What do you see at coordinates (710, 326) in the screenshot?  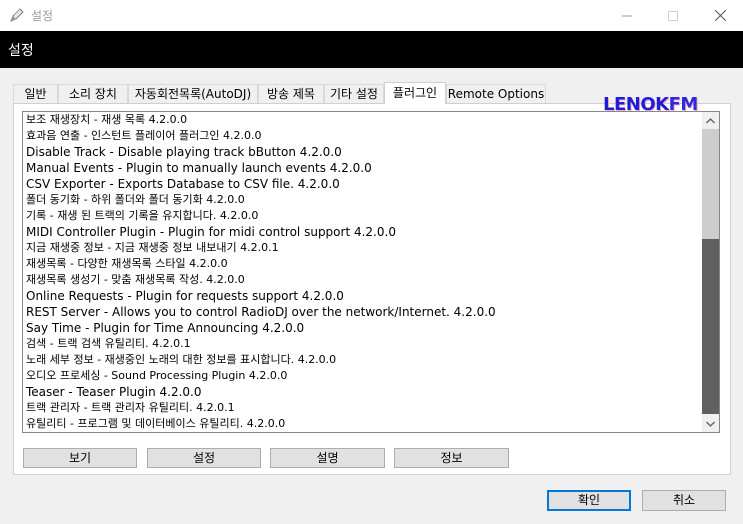 I see `scrollbar-thumb` at bounding box center [710, 326].